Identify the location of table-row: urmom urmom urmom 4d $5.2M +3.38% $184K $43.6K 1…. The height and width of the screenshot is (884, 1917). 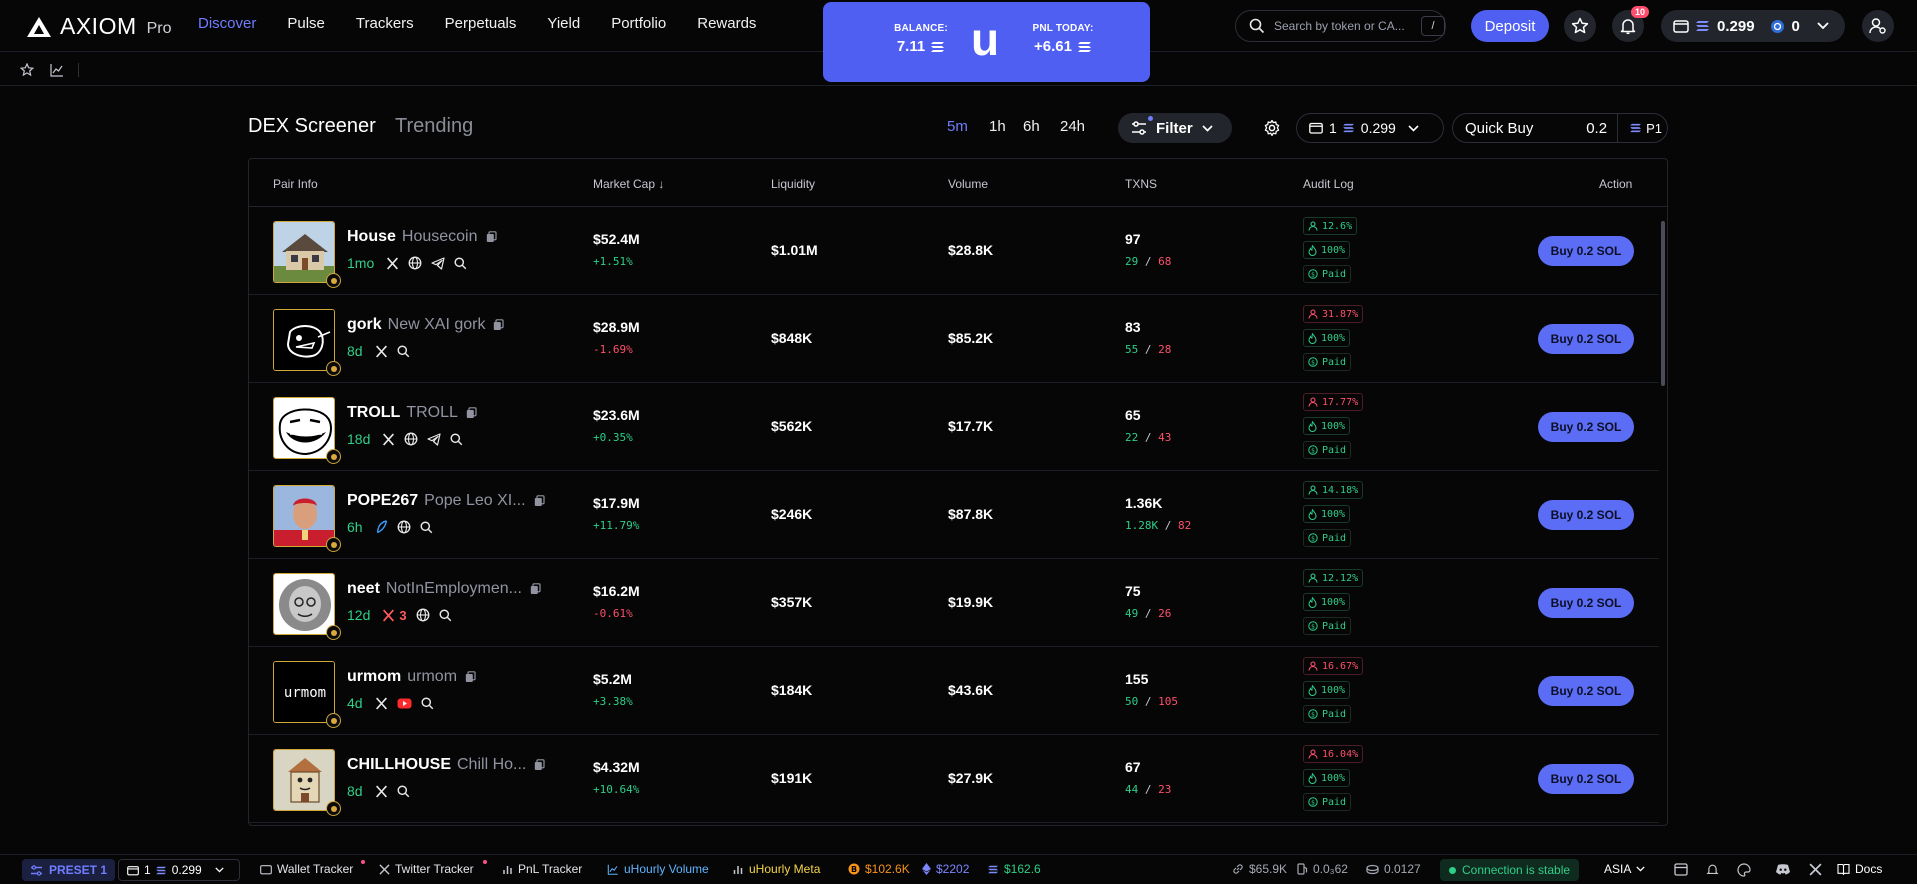
(954, 691).